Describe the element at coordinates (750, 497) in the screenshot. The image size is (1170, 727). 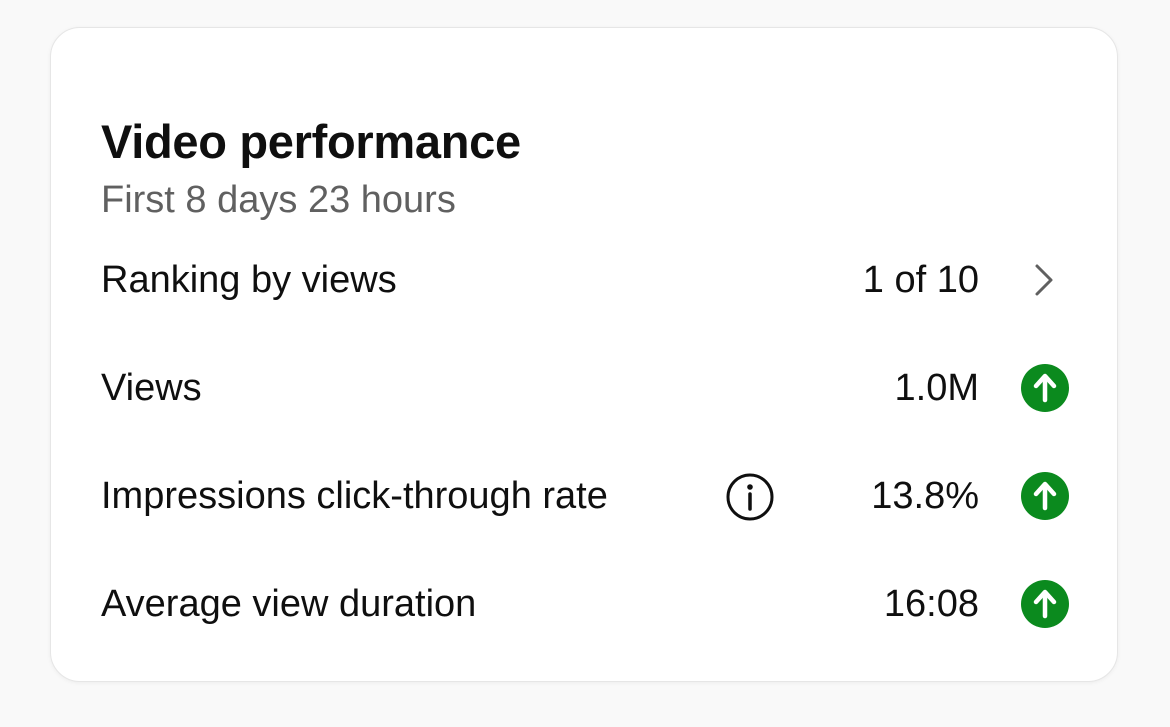
I see `info-icon` at that location.